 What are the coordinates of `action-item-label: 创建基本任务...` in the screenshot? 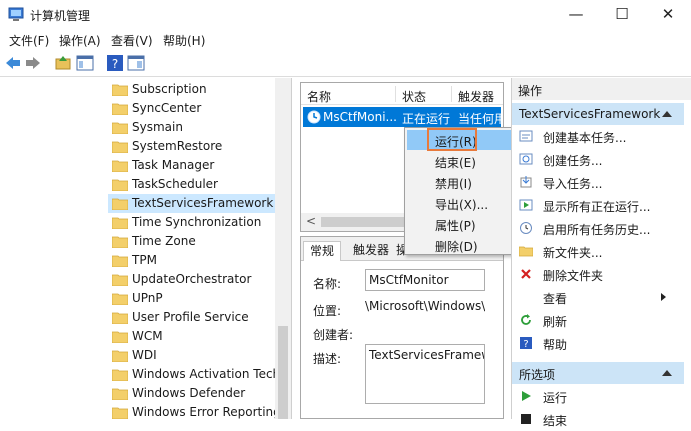 It's located at (585, 138).